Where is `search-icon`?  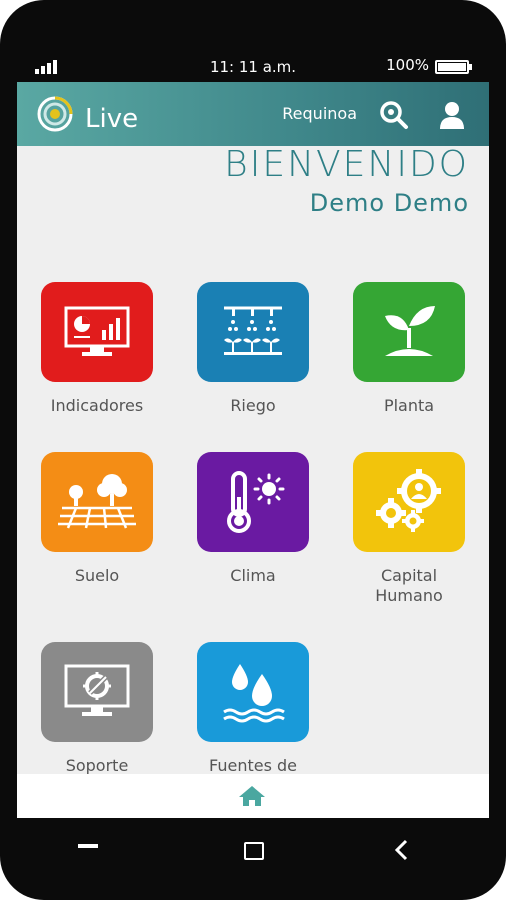
search-icon is located at coordinates (394, 115).